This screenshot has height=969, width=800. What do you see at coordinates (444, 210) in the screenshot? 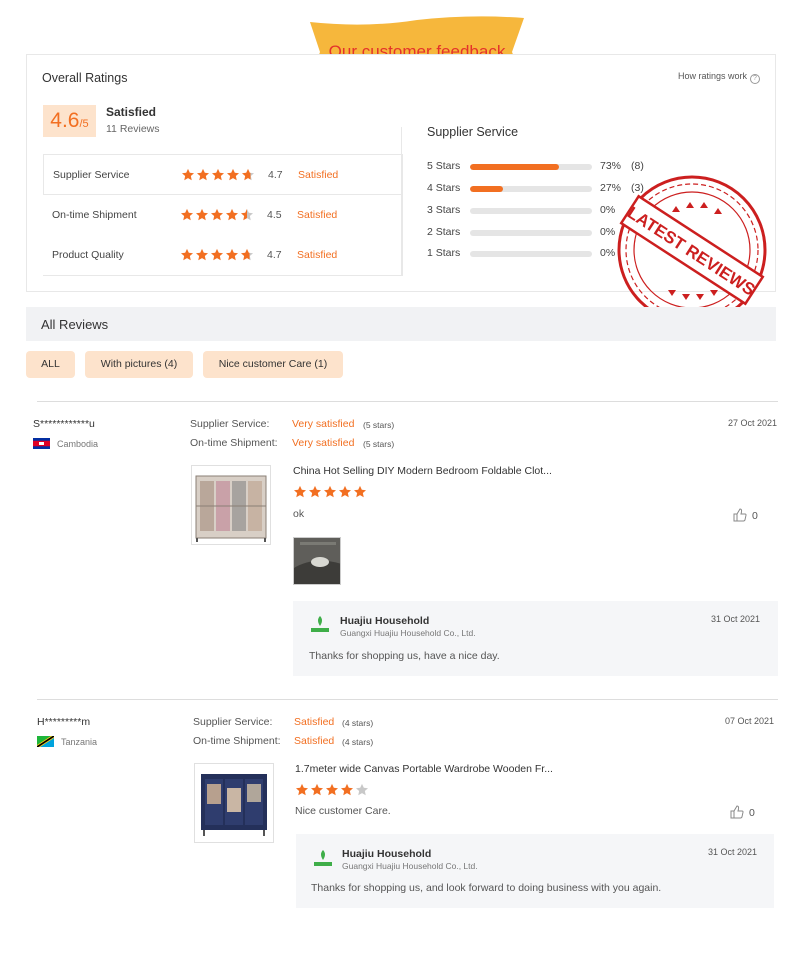
I see `distribution-label: 3 Stars` at bounding box center [444, 210].